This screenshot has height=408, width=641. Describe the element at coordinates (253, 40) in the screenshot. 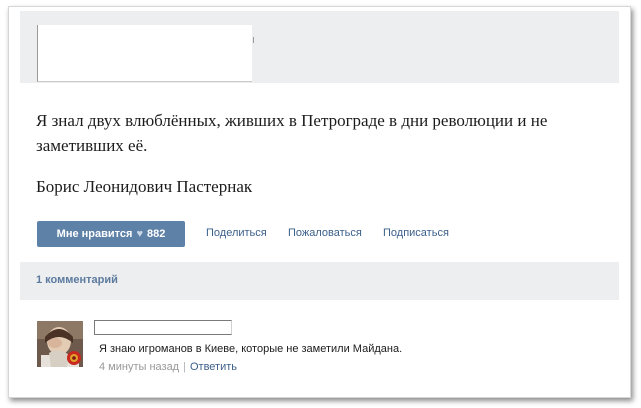

I see `redaction-mark` at that location.